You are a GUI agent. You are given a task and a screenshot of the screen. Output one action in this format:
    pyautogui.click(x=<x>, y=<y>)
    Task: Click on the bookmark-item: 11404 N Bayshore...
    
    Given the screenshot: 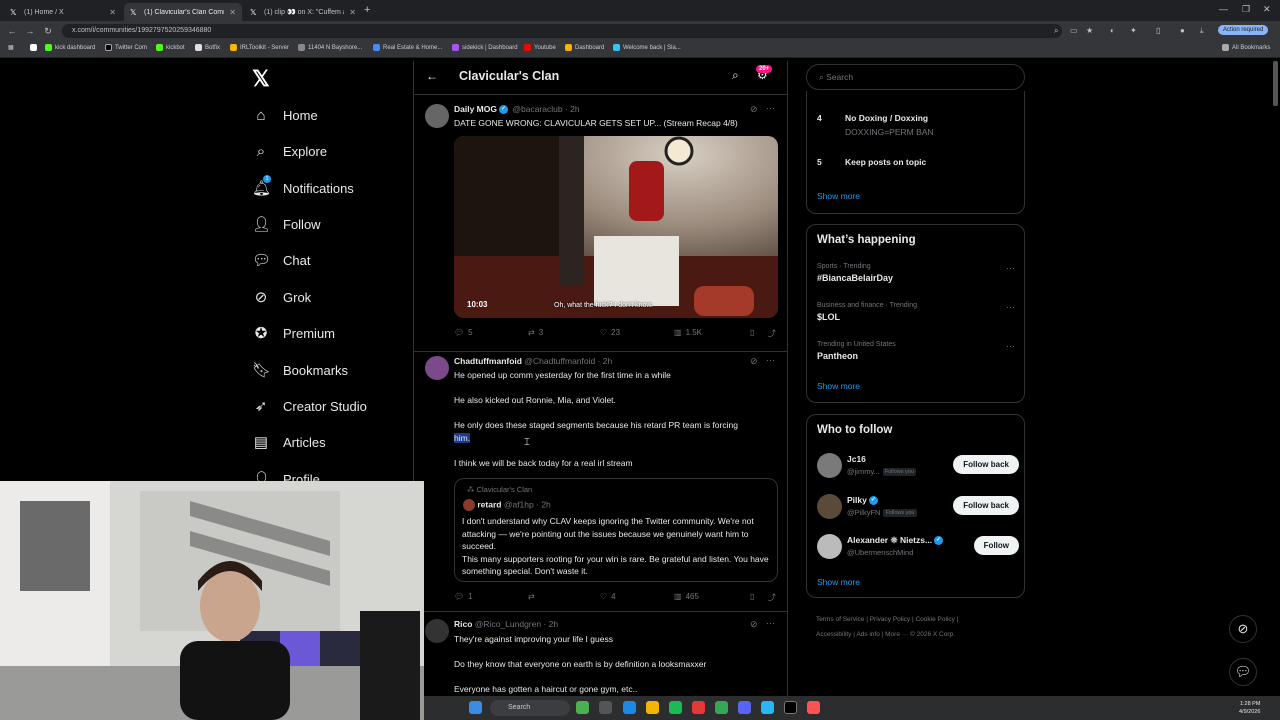 What is the action you would take?
    pyautogui.click(x=330, y=47)
    